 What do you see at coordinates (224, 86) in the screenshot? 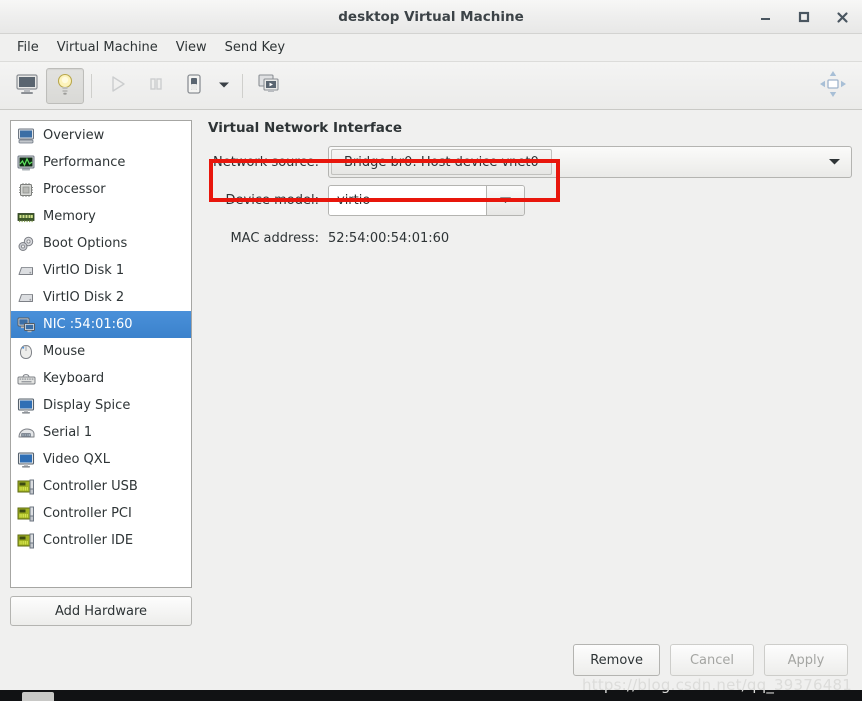
I see `shutdown-menu-button` at bounding box center [224, 86].